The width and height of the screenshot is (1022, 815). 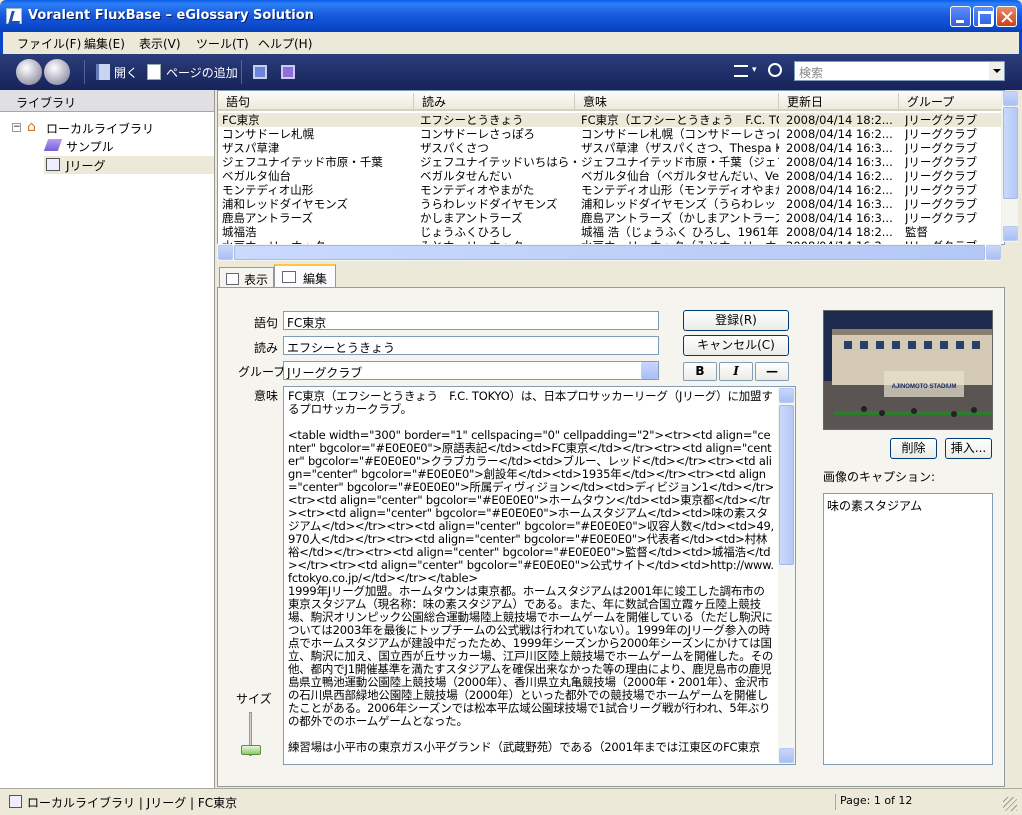 I want to click on register-button: 登録(R), so click(x=736, y=320).